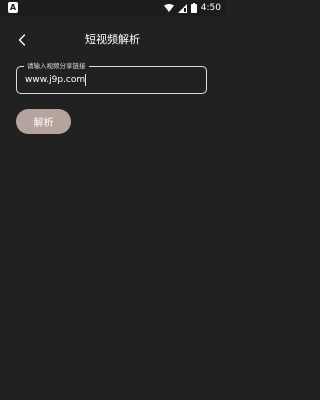 Image resolution: width=320 pixels, height=400 pixels. I want to click on wifi-icon, so click(168, 8).